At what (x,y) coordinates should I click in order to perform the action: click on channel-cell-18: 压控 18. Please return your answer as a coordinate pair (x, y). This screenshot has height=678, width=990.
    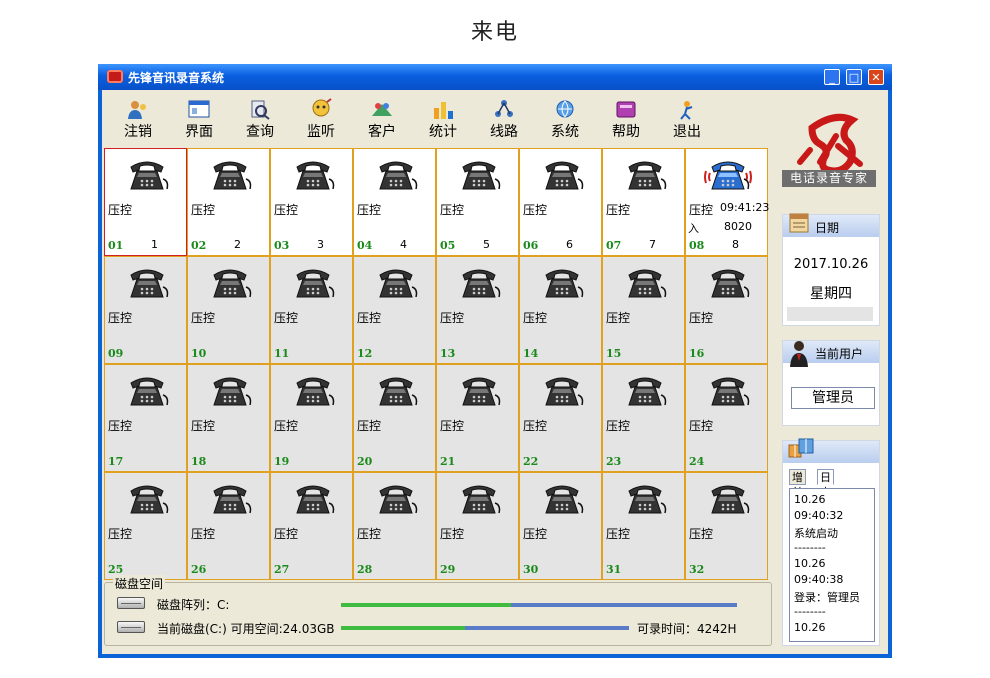
    Looking at the image, I should click on (228, 418).